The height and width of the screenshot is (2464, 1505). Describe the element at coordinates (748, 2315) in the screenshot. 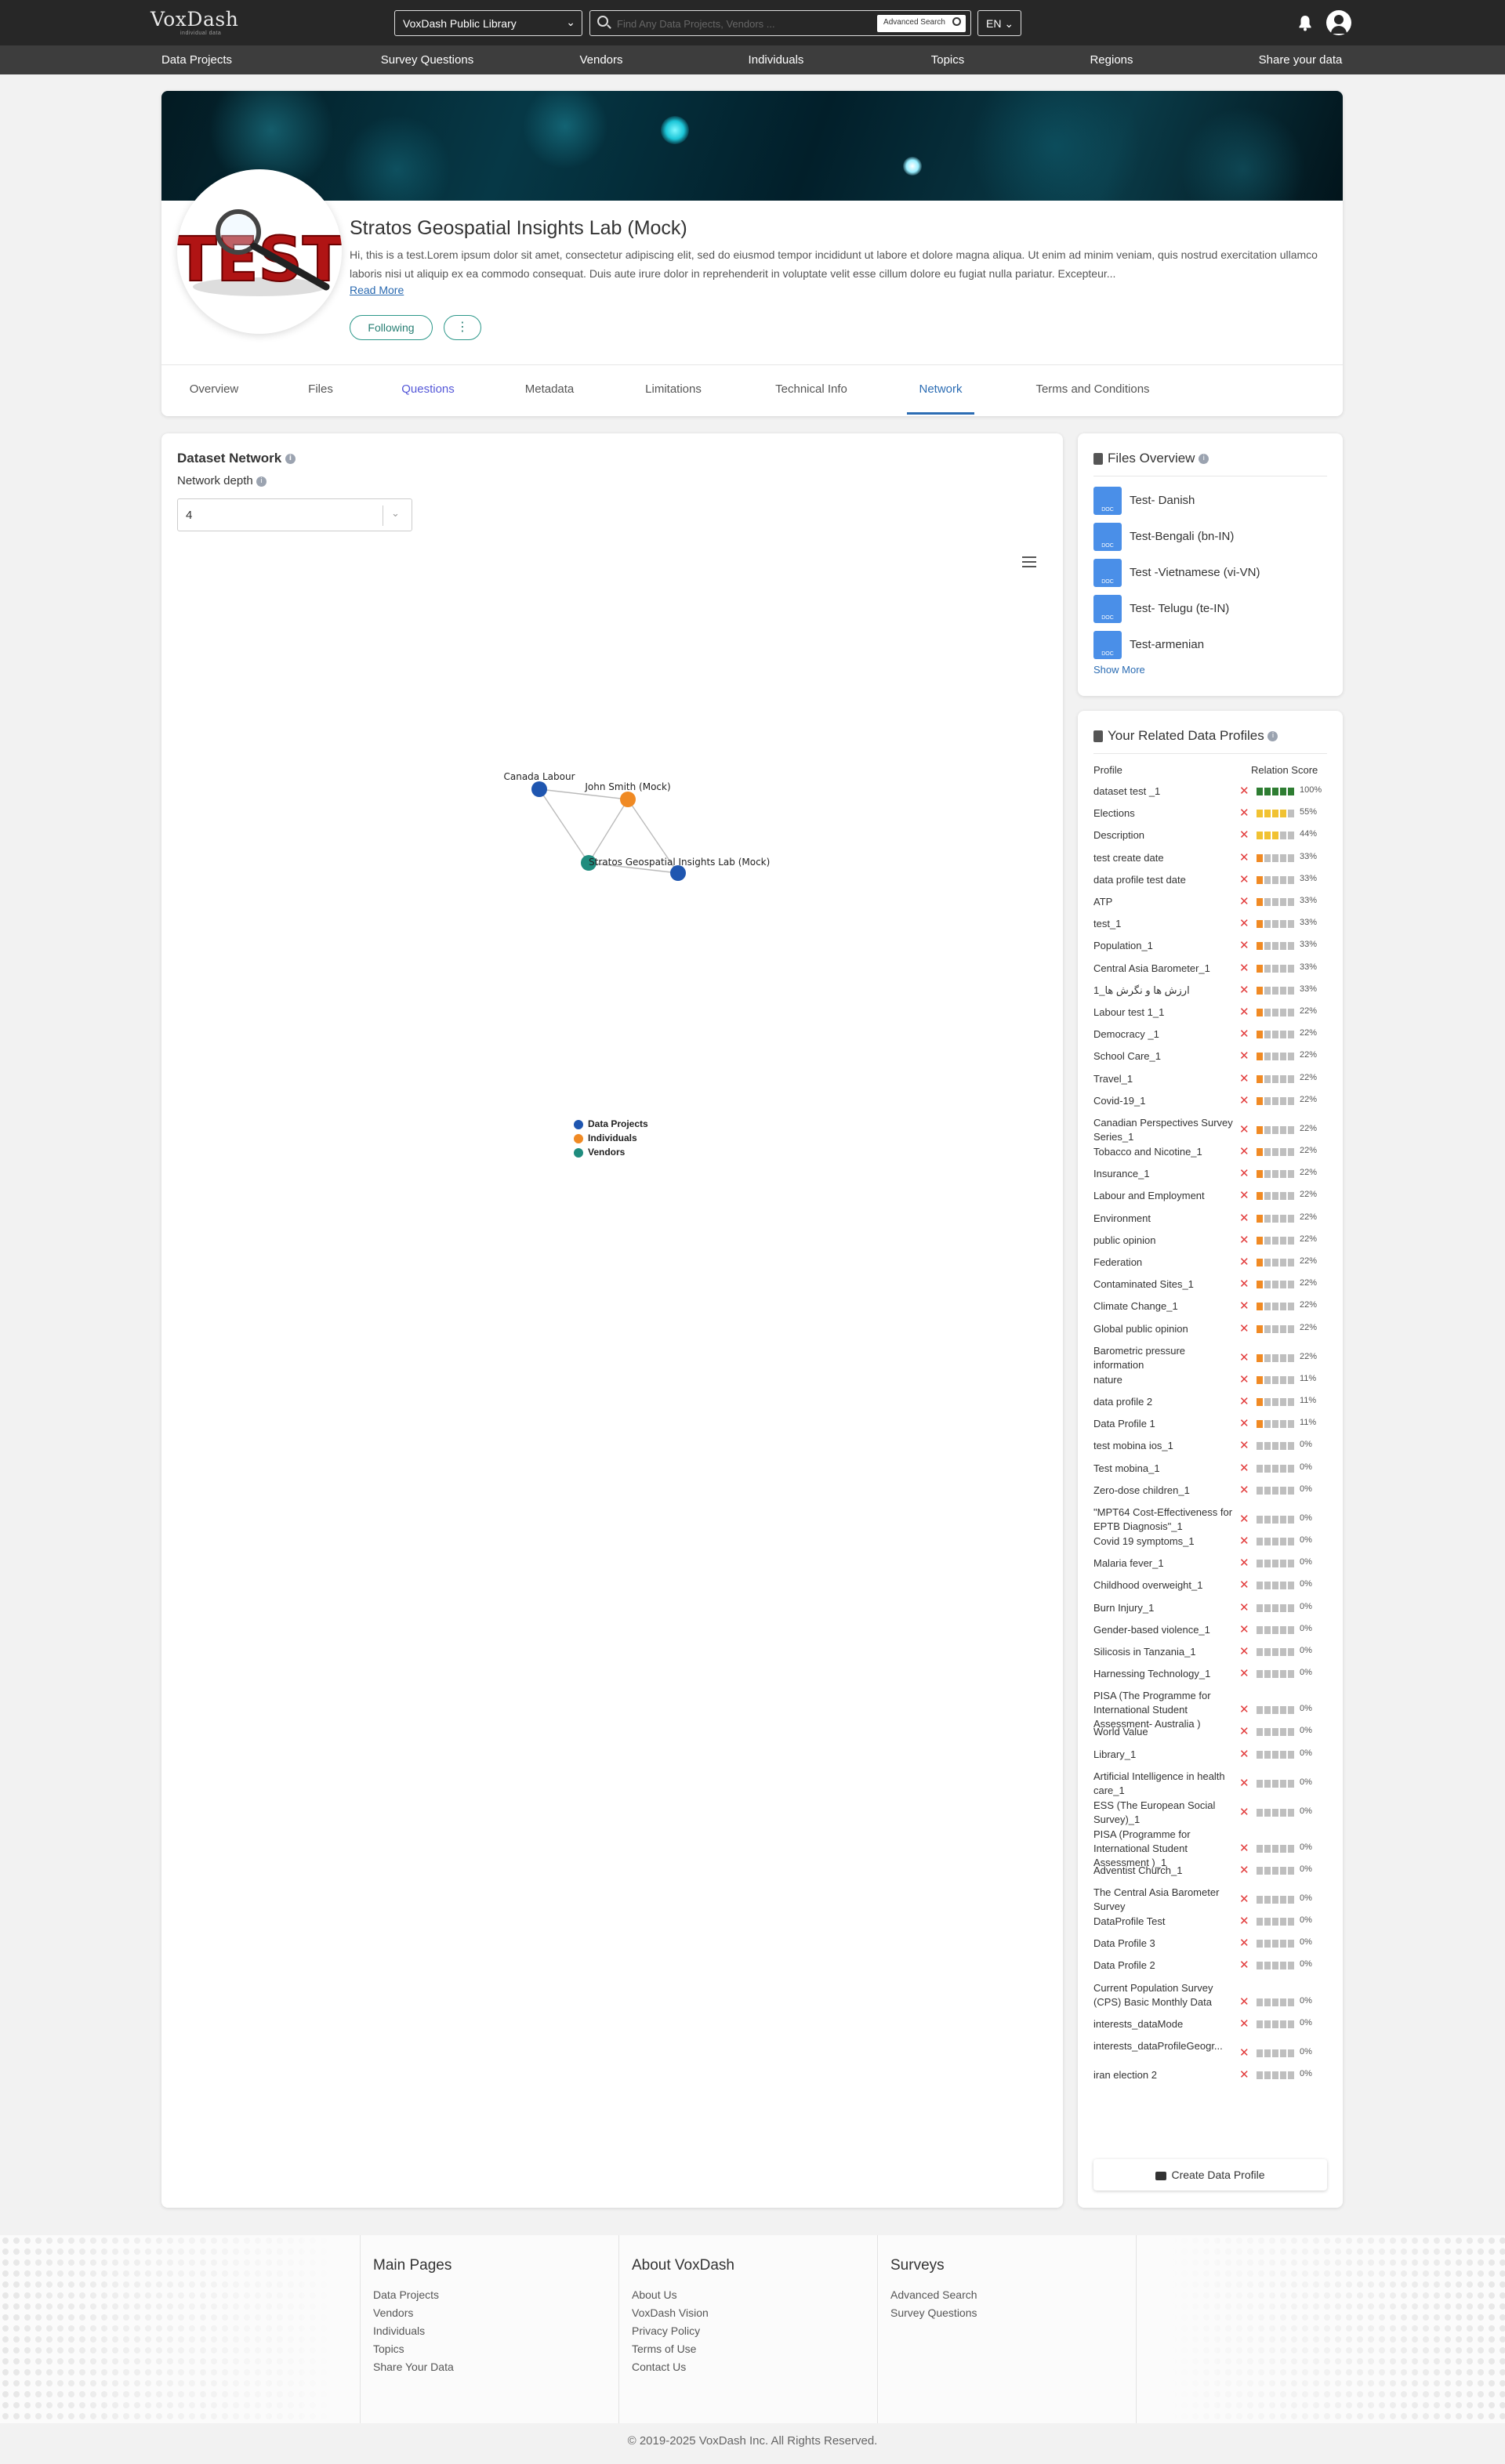

I see `footer-link: VoxDash Vision` at that location.